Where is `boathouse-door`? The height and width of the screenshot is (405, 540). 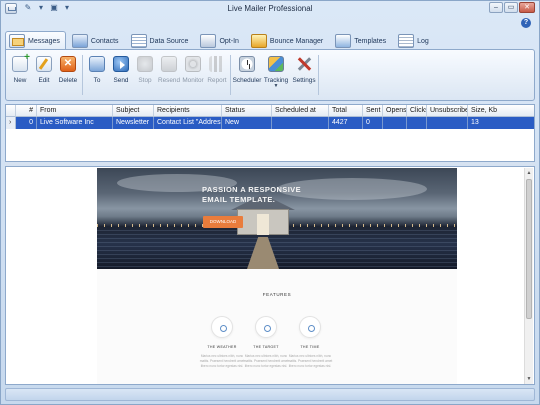
boathouse-door is located at coordinates (263, 224).